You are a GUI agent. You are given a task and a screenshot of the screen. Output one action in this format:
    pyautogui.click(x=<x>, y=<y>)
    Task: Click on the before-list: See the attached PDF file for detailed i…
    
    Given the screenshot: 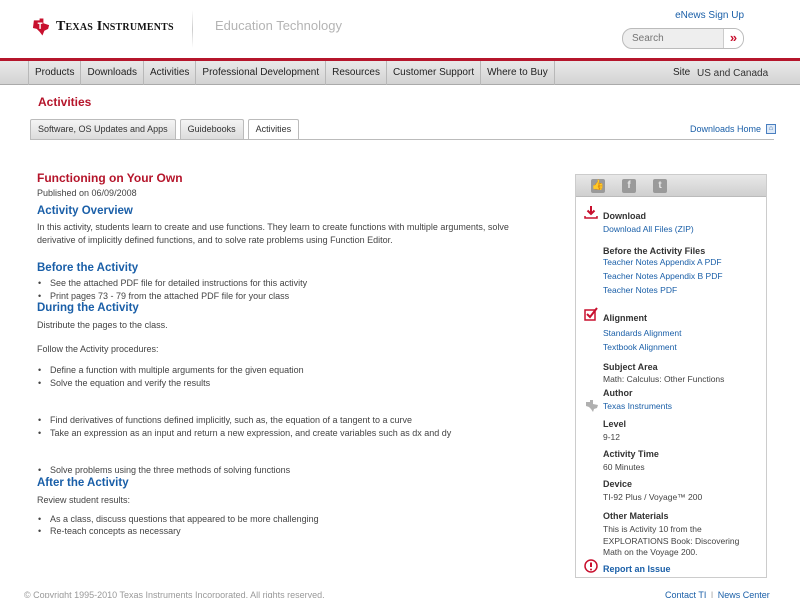 What is the action you would take?
    pyautogui.click(x=297, y=289)
    